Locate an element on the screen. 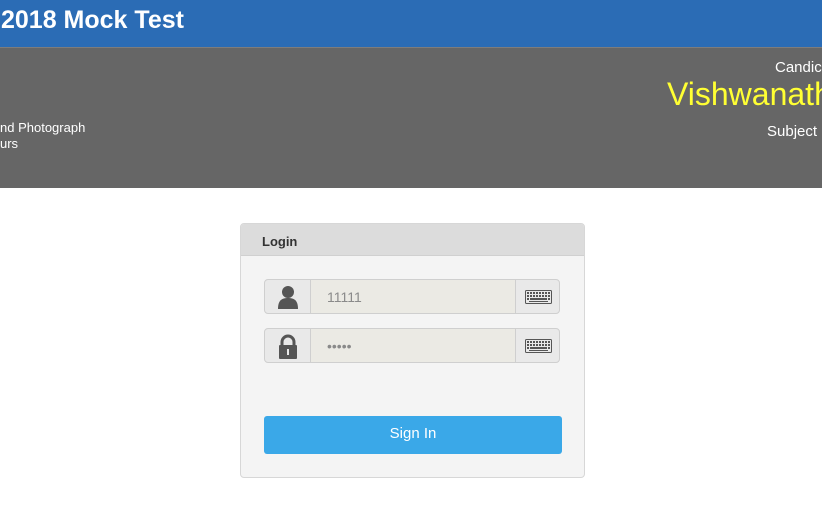 Image resolution: width=822 pixels, height=512 pixels. lock-icon is located at coordinates (287, 345).